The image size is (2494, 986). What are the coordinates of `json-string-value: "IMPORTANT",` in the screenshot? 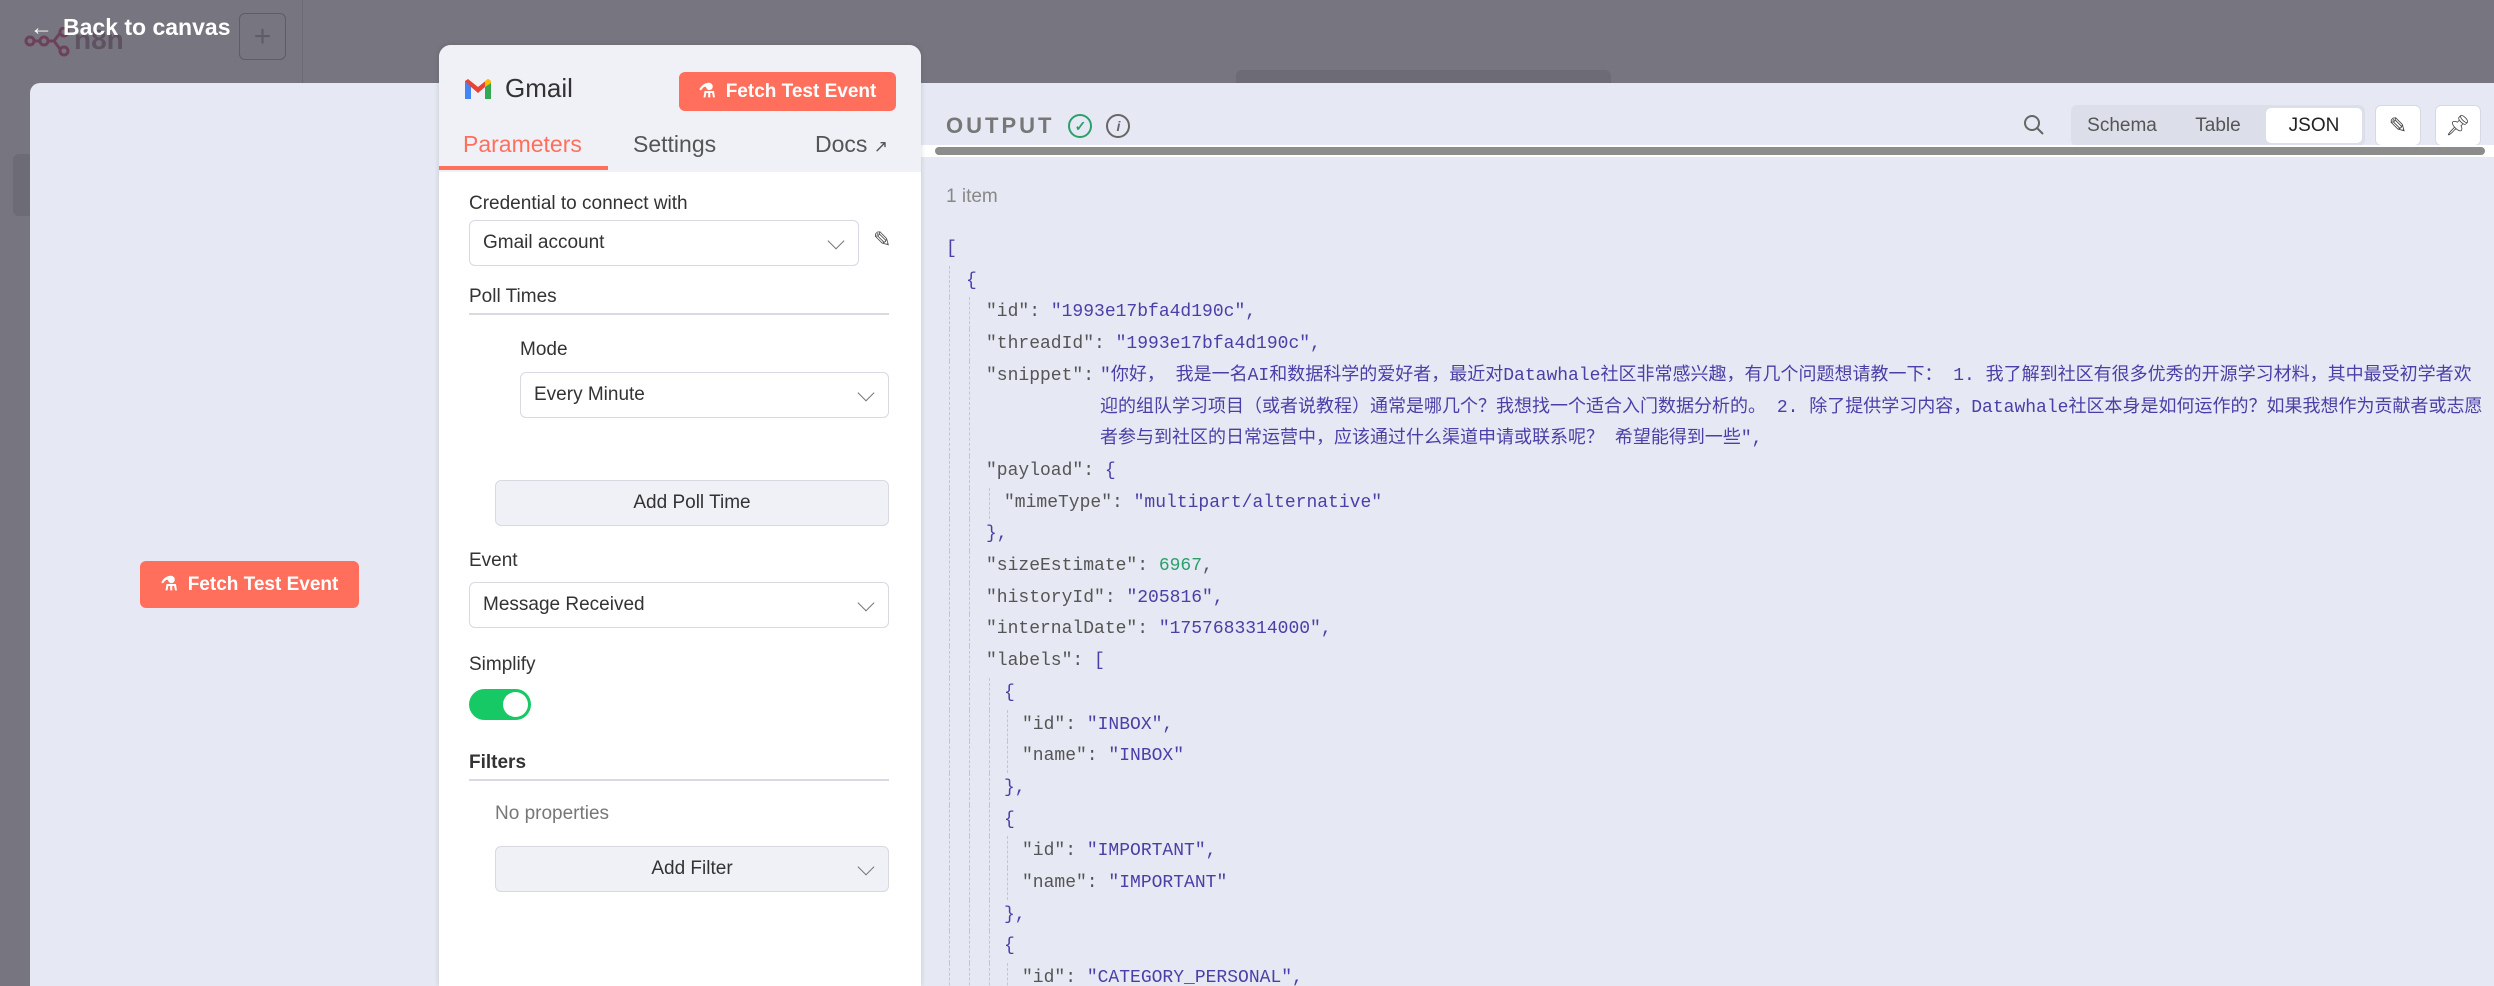 It's located at (1151, 851).